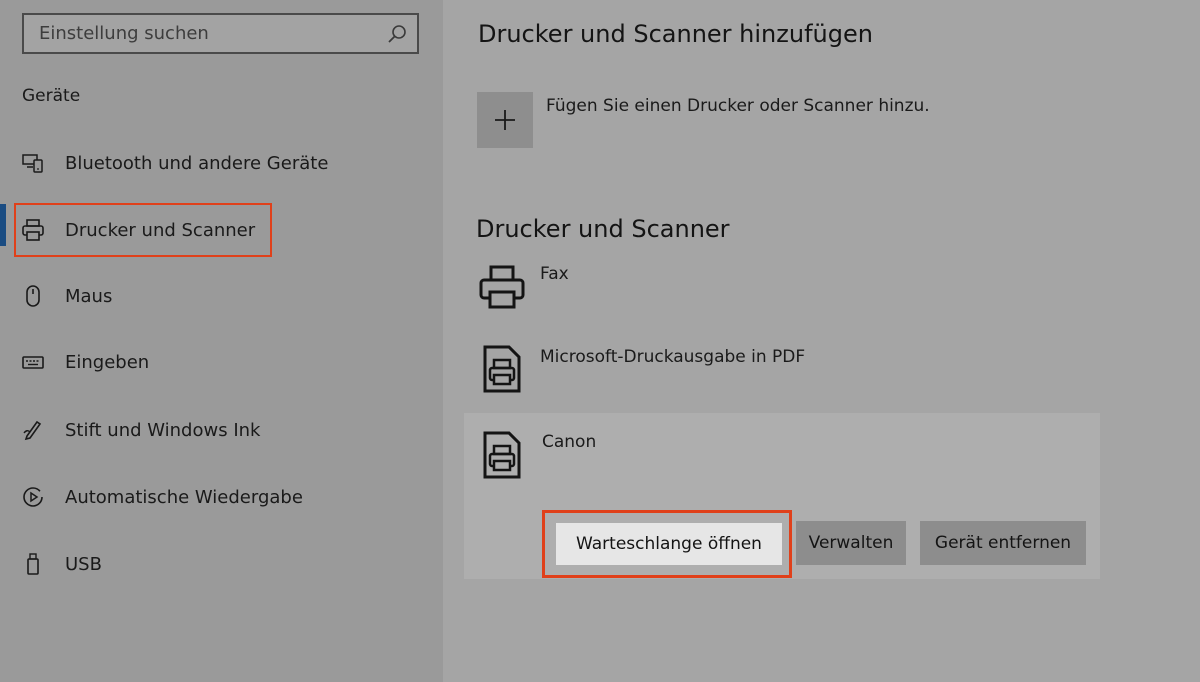 This screenshot has height=682, width=1200. What do you see at coordinates (603, 229) in the screenshot?
I see `devices-section-title: Drucker und Scanner` at bounding box center [603, 229].